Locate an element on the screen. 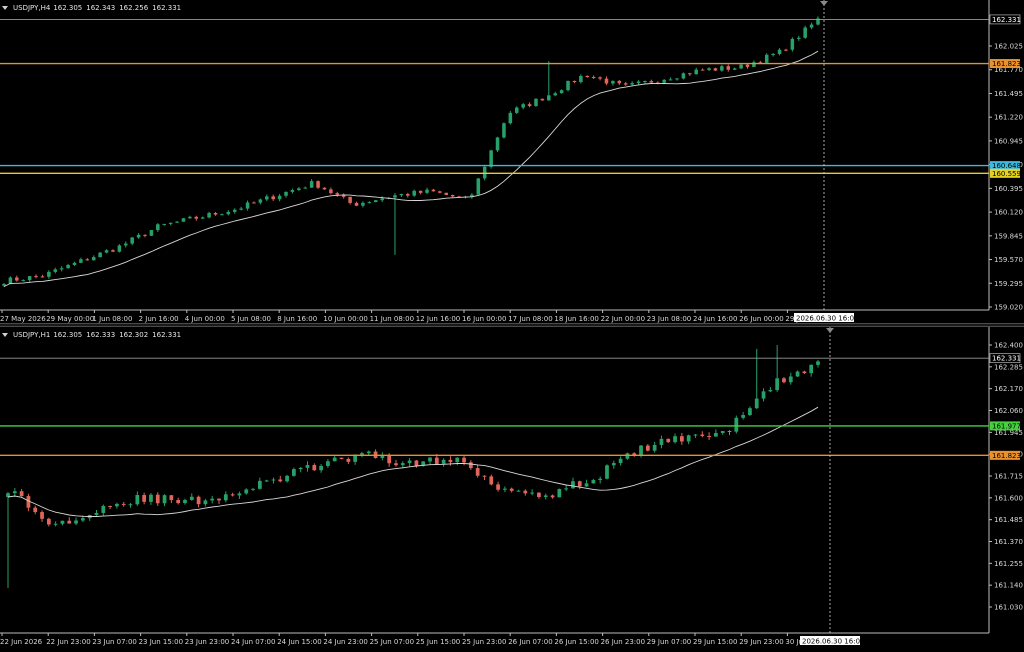 Image resolution: width=1024 pixels, height=652 pixels. price-tick-label: 161.030 is located at coordinates (1008, 608).